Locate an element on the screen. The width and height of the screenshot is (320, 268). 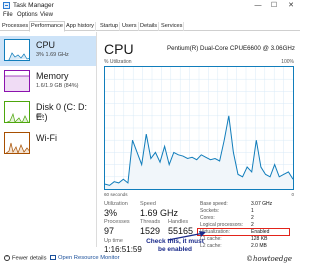
spec-value: 2 is located at coordinates (252, 218).